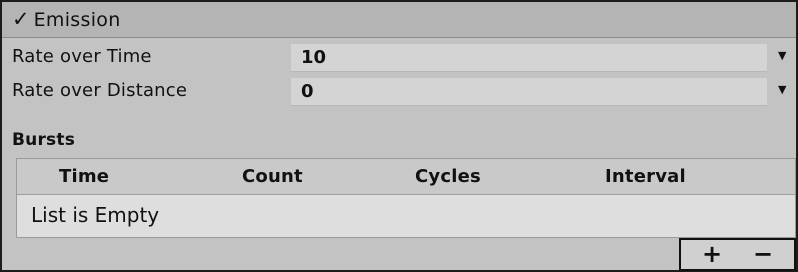  I want to click on rate-over-distance-row: Rate over Distance 0 ▼, so click(399, 92).